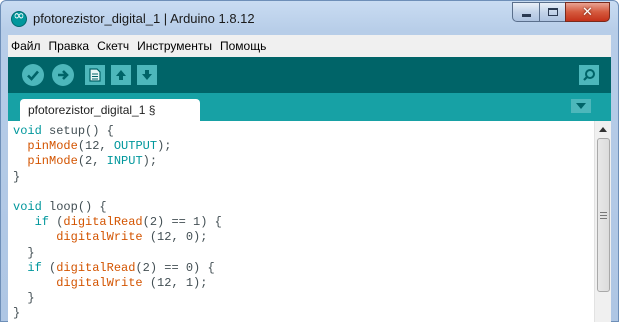  What do you see at coordinates (300, 161) in the screenshot?
I see `code-line: pinMode(2, INPUT);` at bounding box center [300, 161].